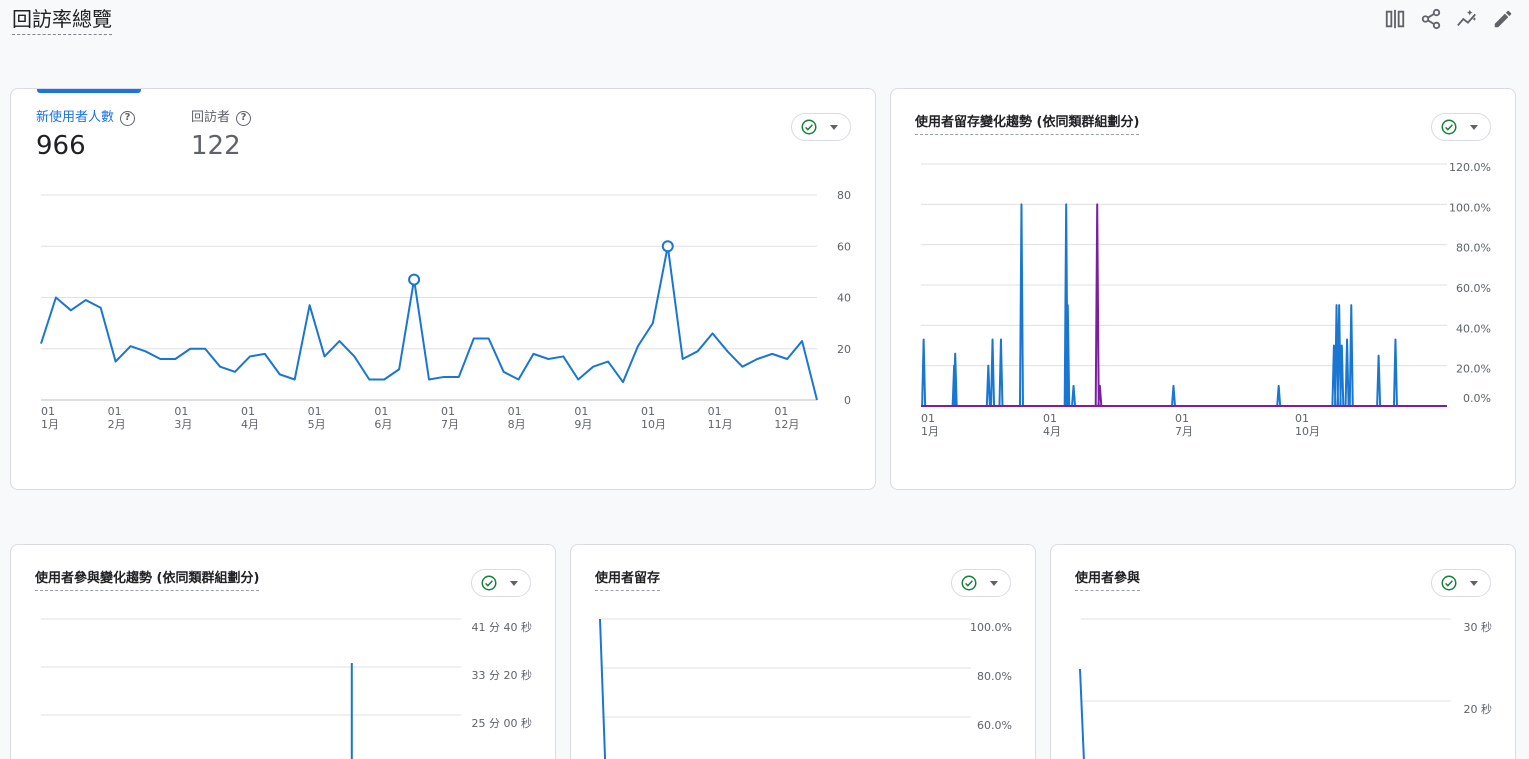 This screenshot has width=1529, height=759. I want to click on y-tick-label: 40.0%, so click(1473, 328).